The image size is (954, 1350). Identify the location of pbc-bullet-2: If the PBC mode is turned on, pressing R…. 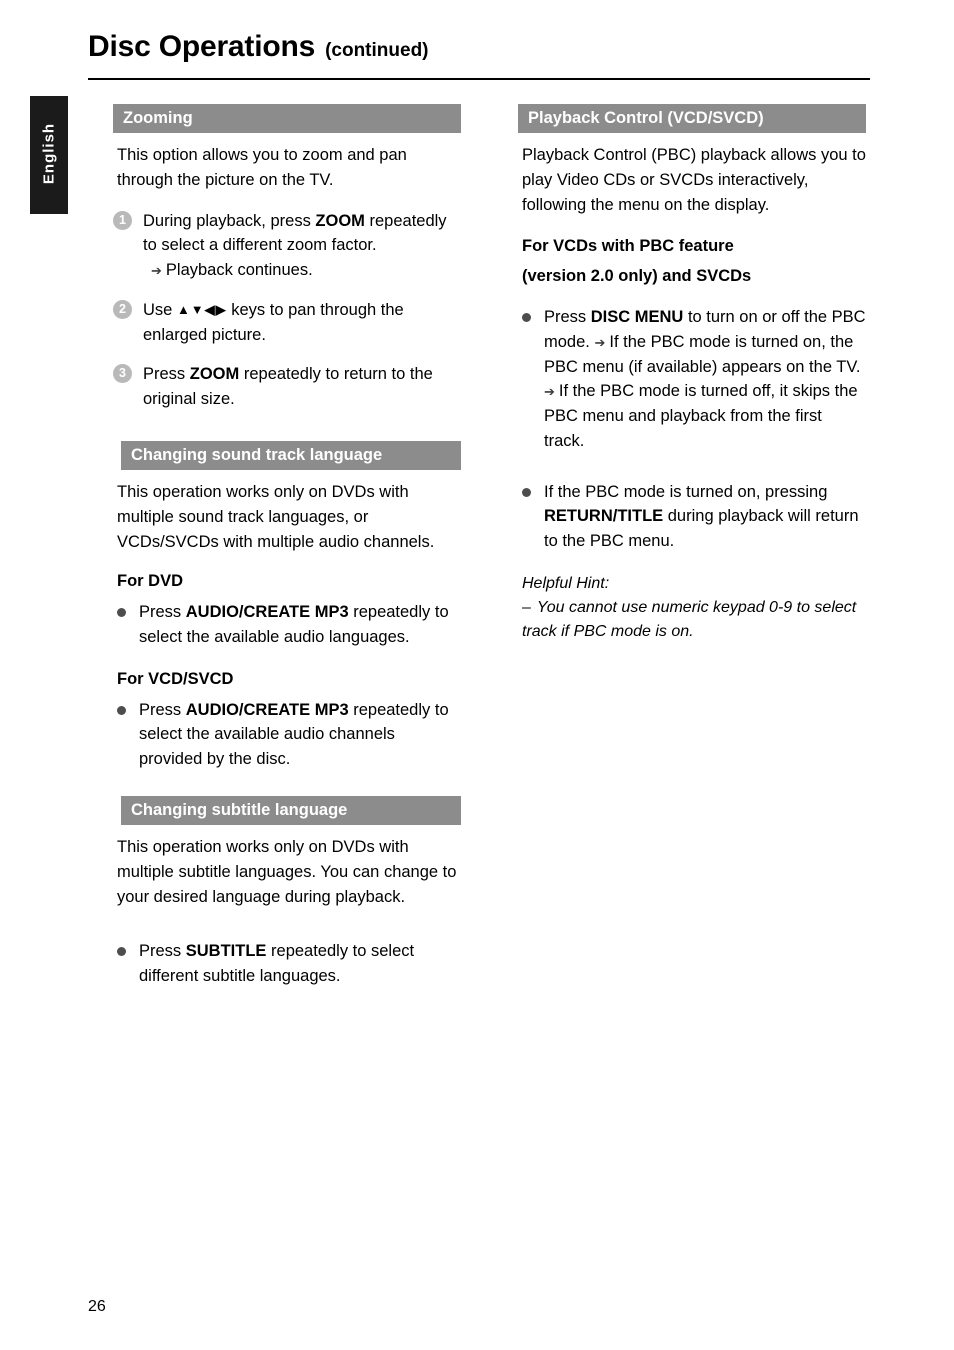
(692, 517).